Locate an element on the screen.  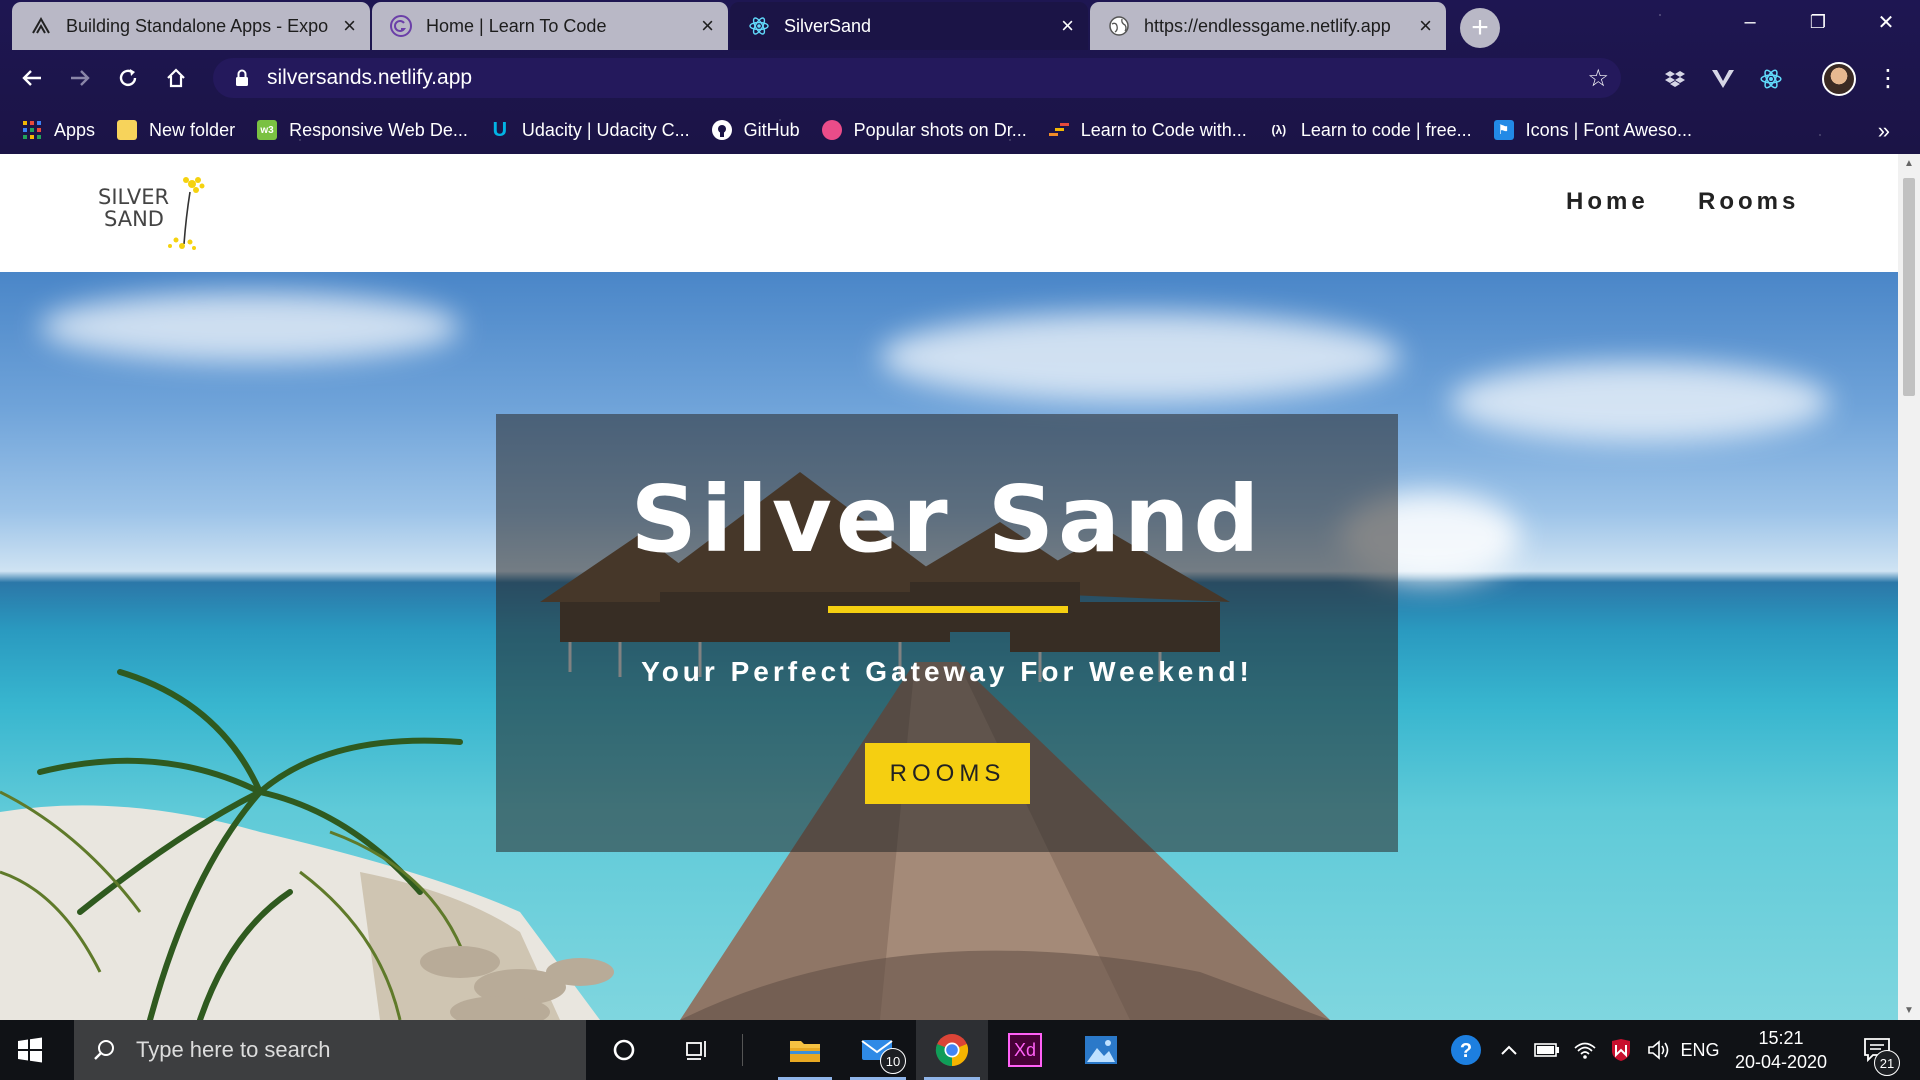
task-view-icon is located at coordinates (696, 1050).